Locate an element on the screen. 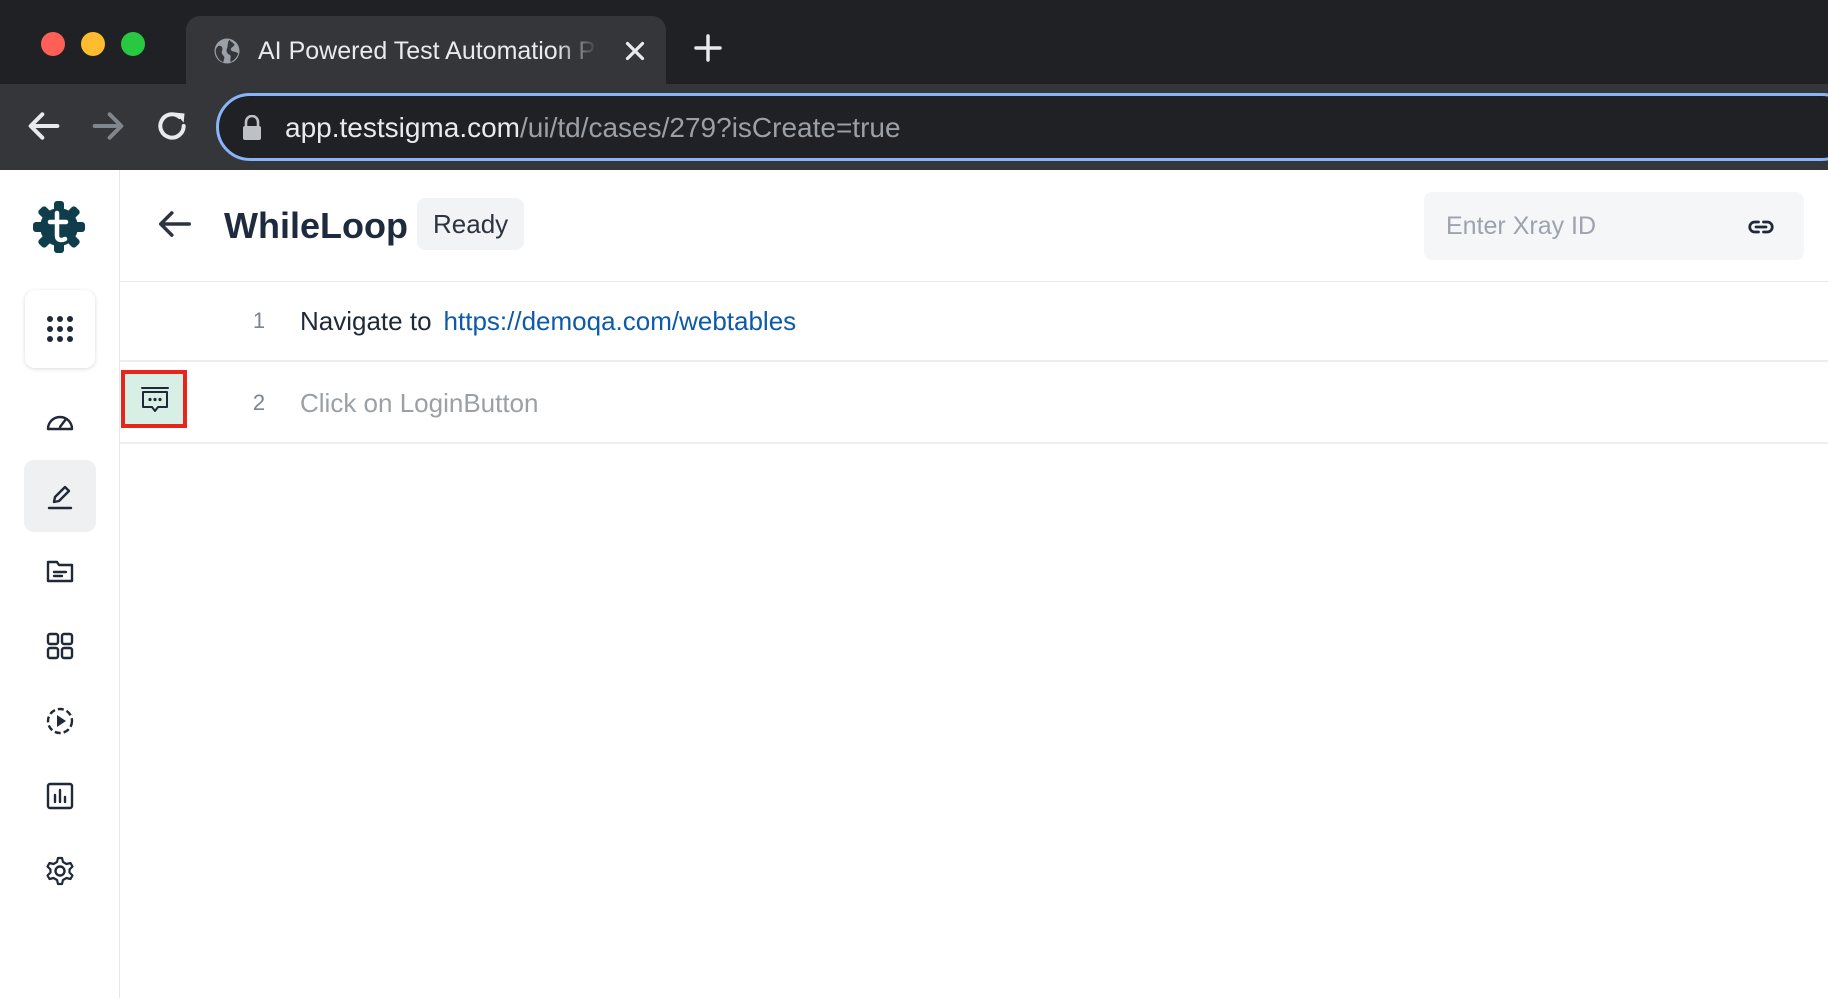  sidebar is located at coordinates (60, 584).